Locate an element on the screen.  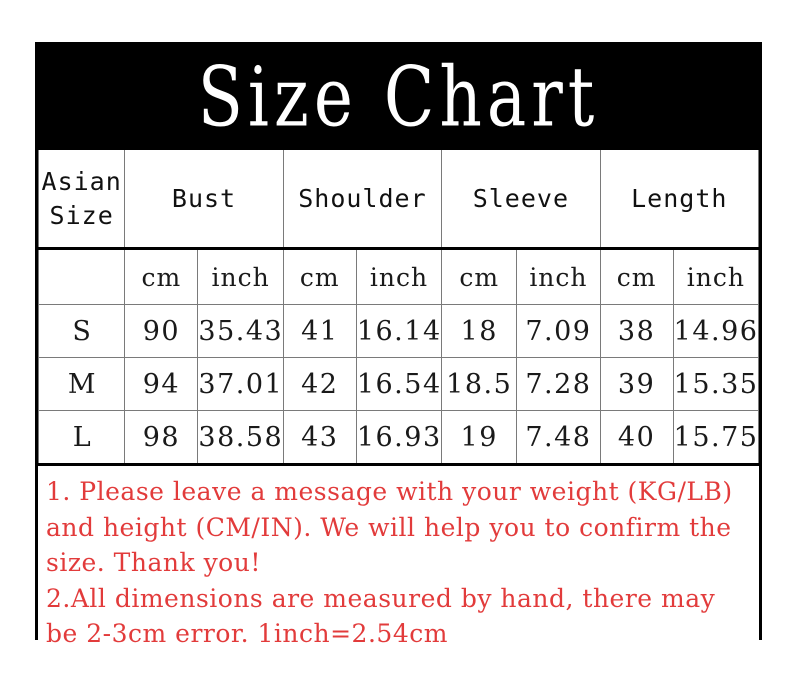
value-shoulder-inch: 16.54 is located at coordinates (399, 384).